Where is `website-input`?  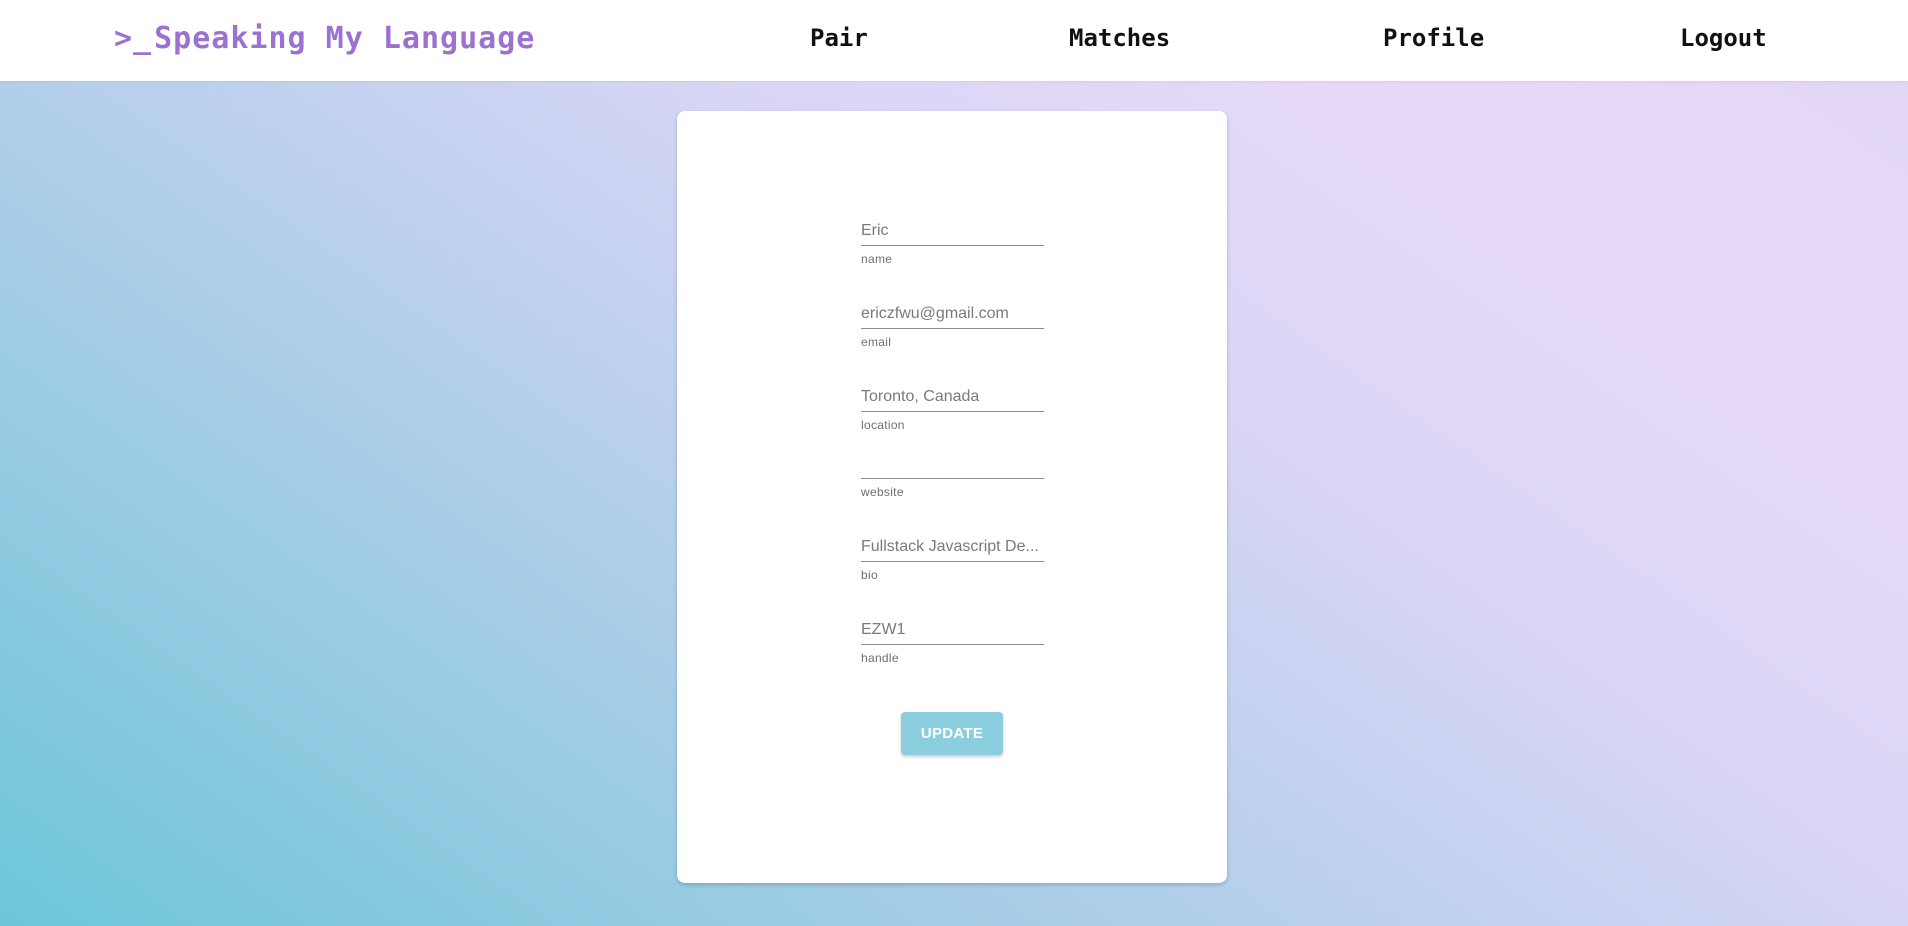
website-input is located at coordinates (952, 464).